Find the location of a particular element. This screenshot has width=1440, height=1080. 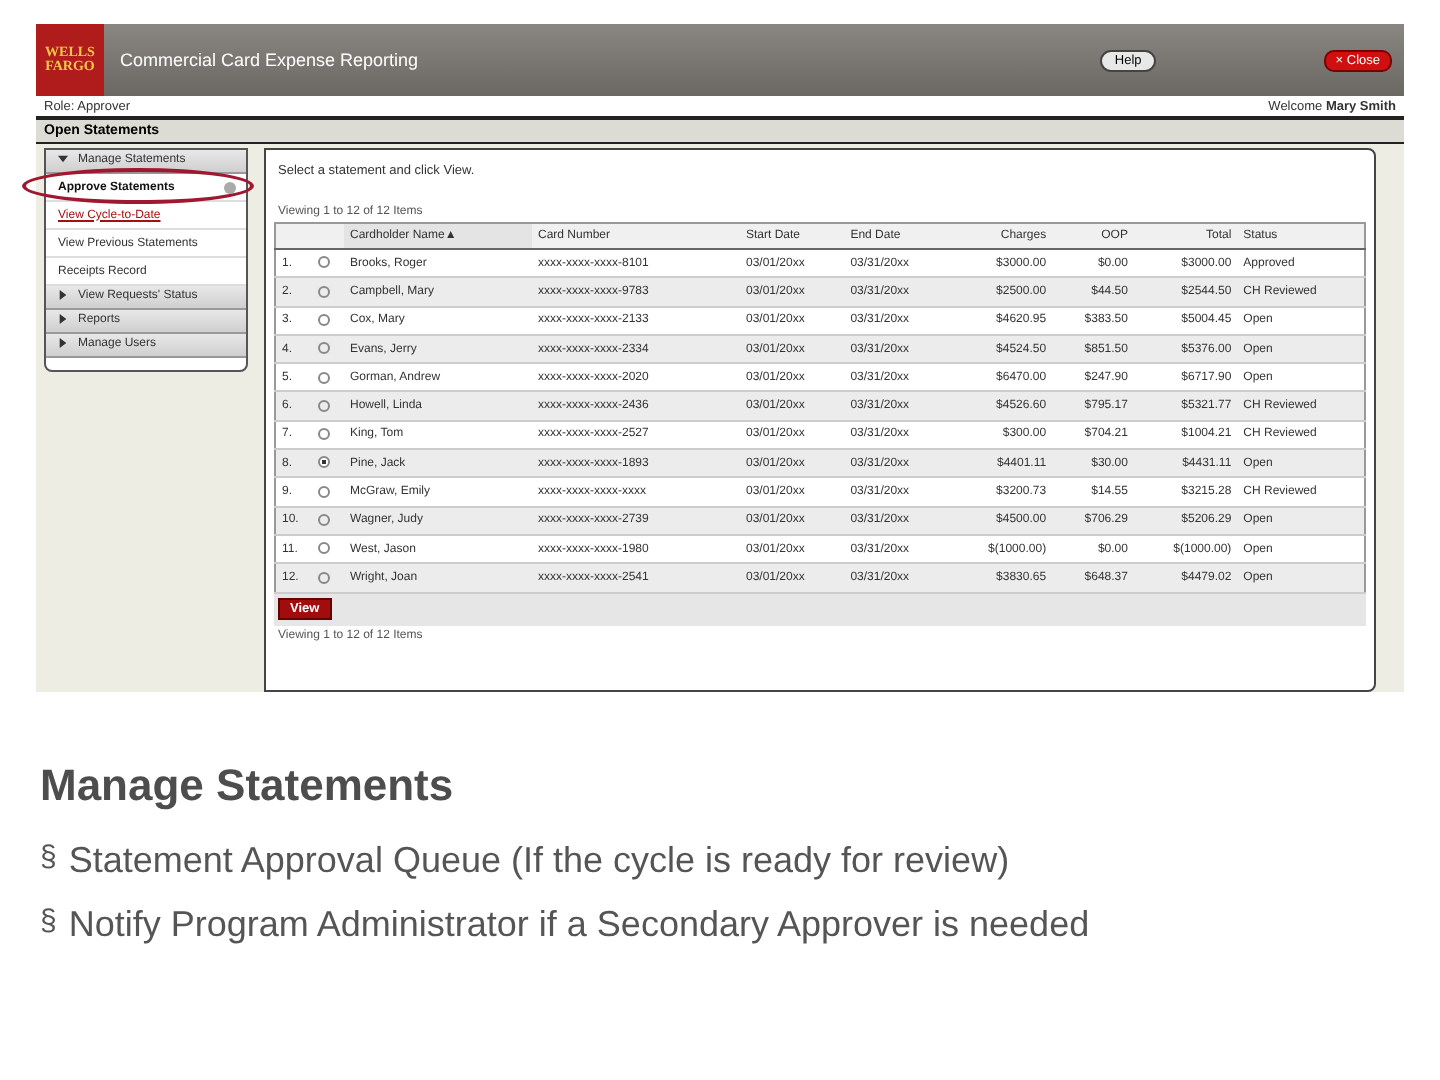

bullet-text: Statement Approval Queue (If the cycle is ready for review) is located at coordinates (539, 861).